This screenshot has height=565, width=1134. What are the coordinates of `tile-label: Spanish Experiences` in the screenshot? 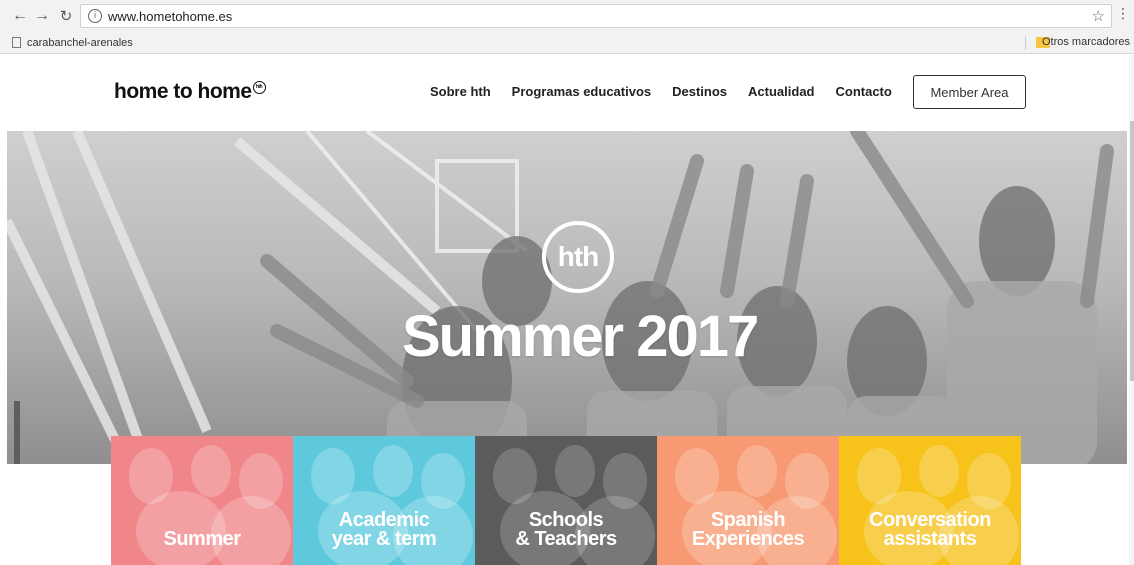 It's located at (748, 530).